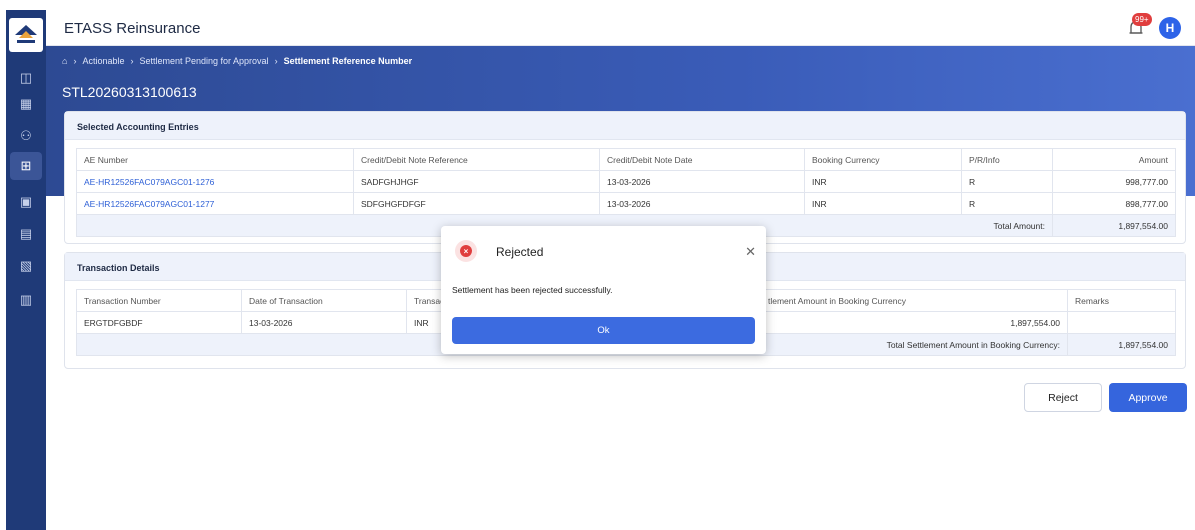 This screenshot has width=1195, height=530. What do you see at coordinates (1148, 397) in the screenshot?
I see `approve-button: Approve` at bounding box center [1148, 397].